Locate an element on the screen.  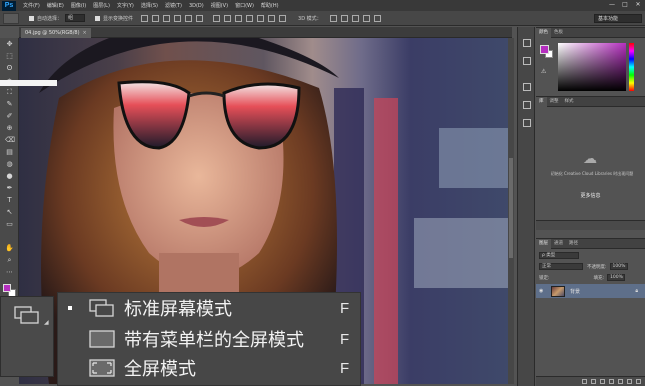
brush-panel-icon is located at coordinates (527, 87).